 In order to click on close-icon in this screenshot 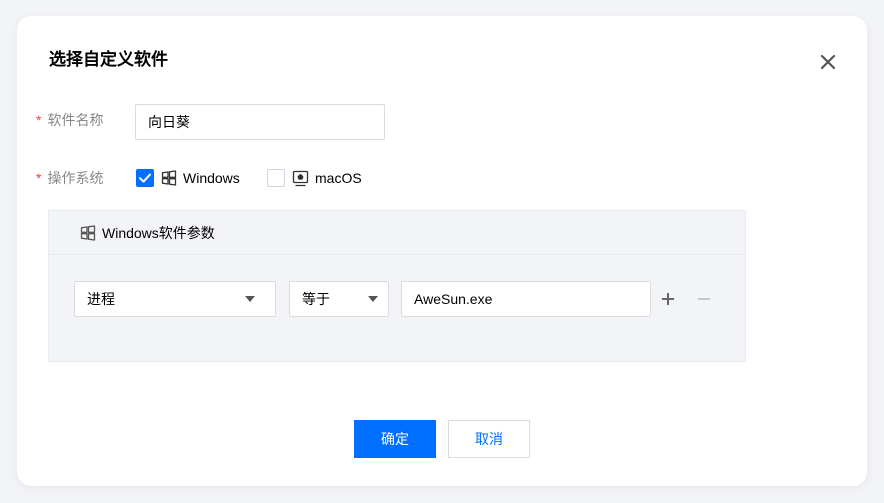, I will do `click(828, 62)`.